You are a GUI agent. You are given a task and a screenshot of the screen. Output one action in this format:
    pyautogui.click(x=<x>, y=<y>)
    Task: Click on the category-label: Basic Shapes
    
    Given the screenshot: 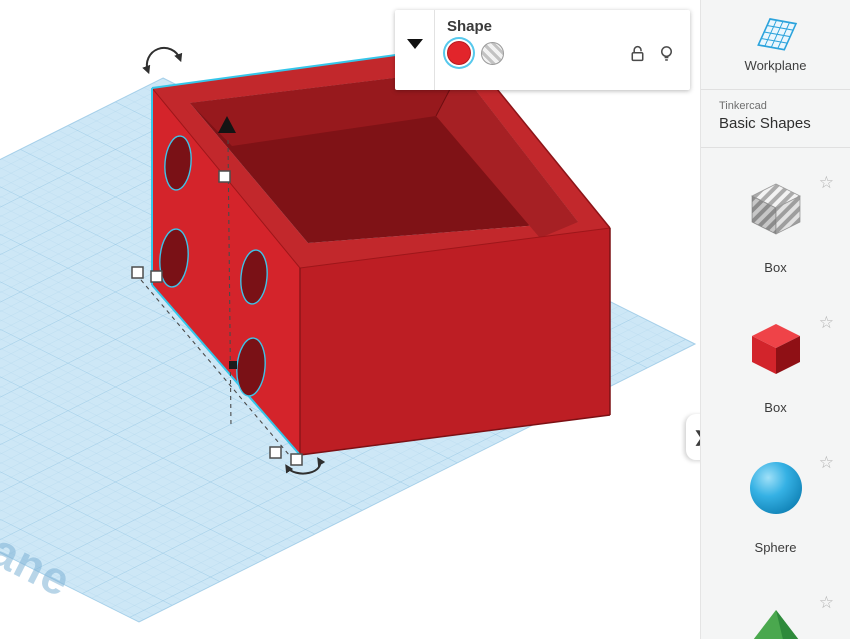 What is the action you would take?
    pyautogui.click(x=765, y=123)
    